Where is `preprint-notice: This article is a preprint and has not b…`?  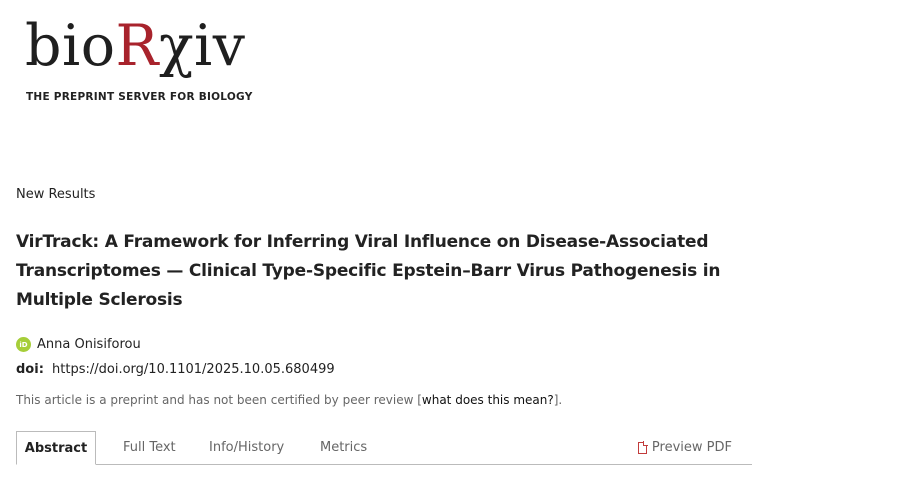
preprint-notice: This article is a preprint and has not b… is located at coordinates (289, 400).